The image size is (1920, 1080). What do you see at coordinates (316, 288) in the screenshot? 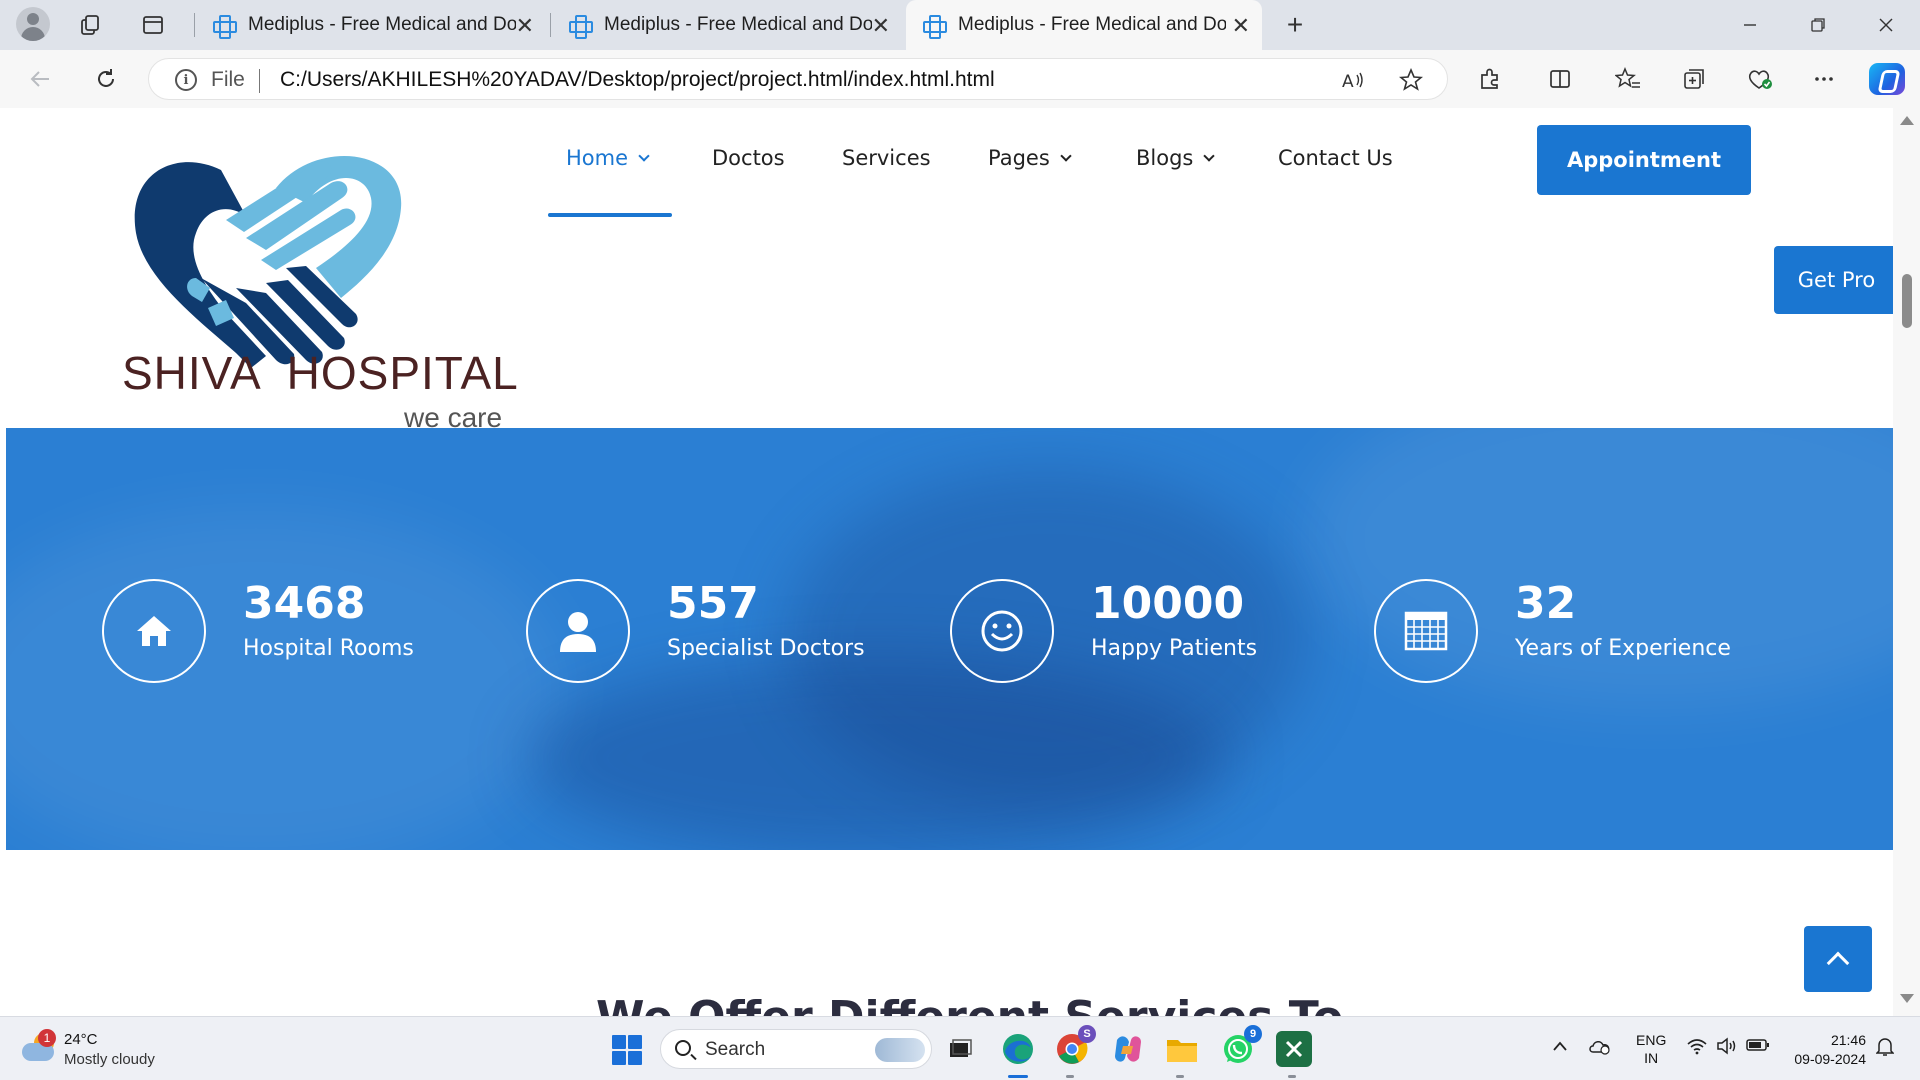
I see `hospital-logo` at bounding box center [316, 288].